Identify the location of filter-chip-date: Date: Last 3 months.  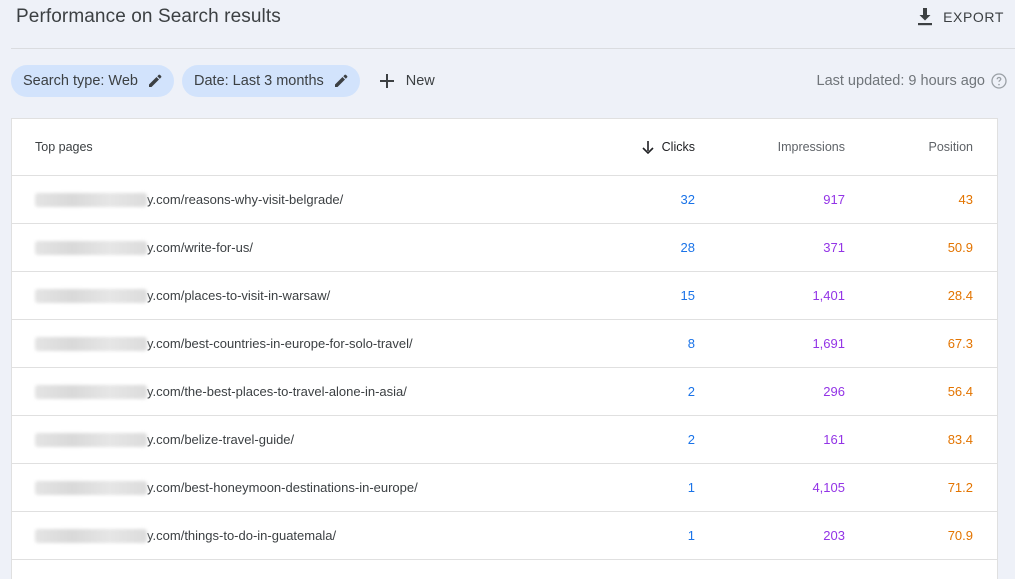
(271, 81).